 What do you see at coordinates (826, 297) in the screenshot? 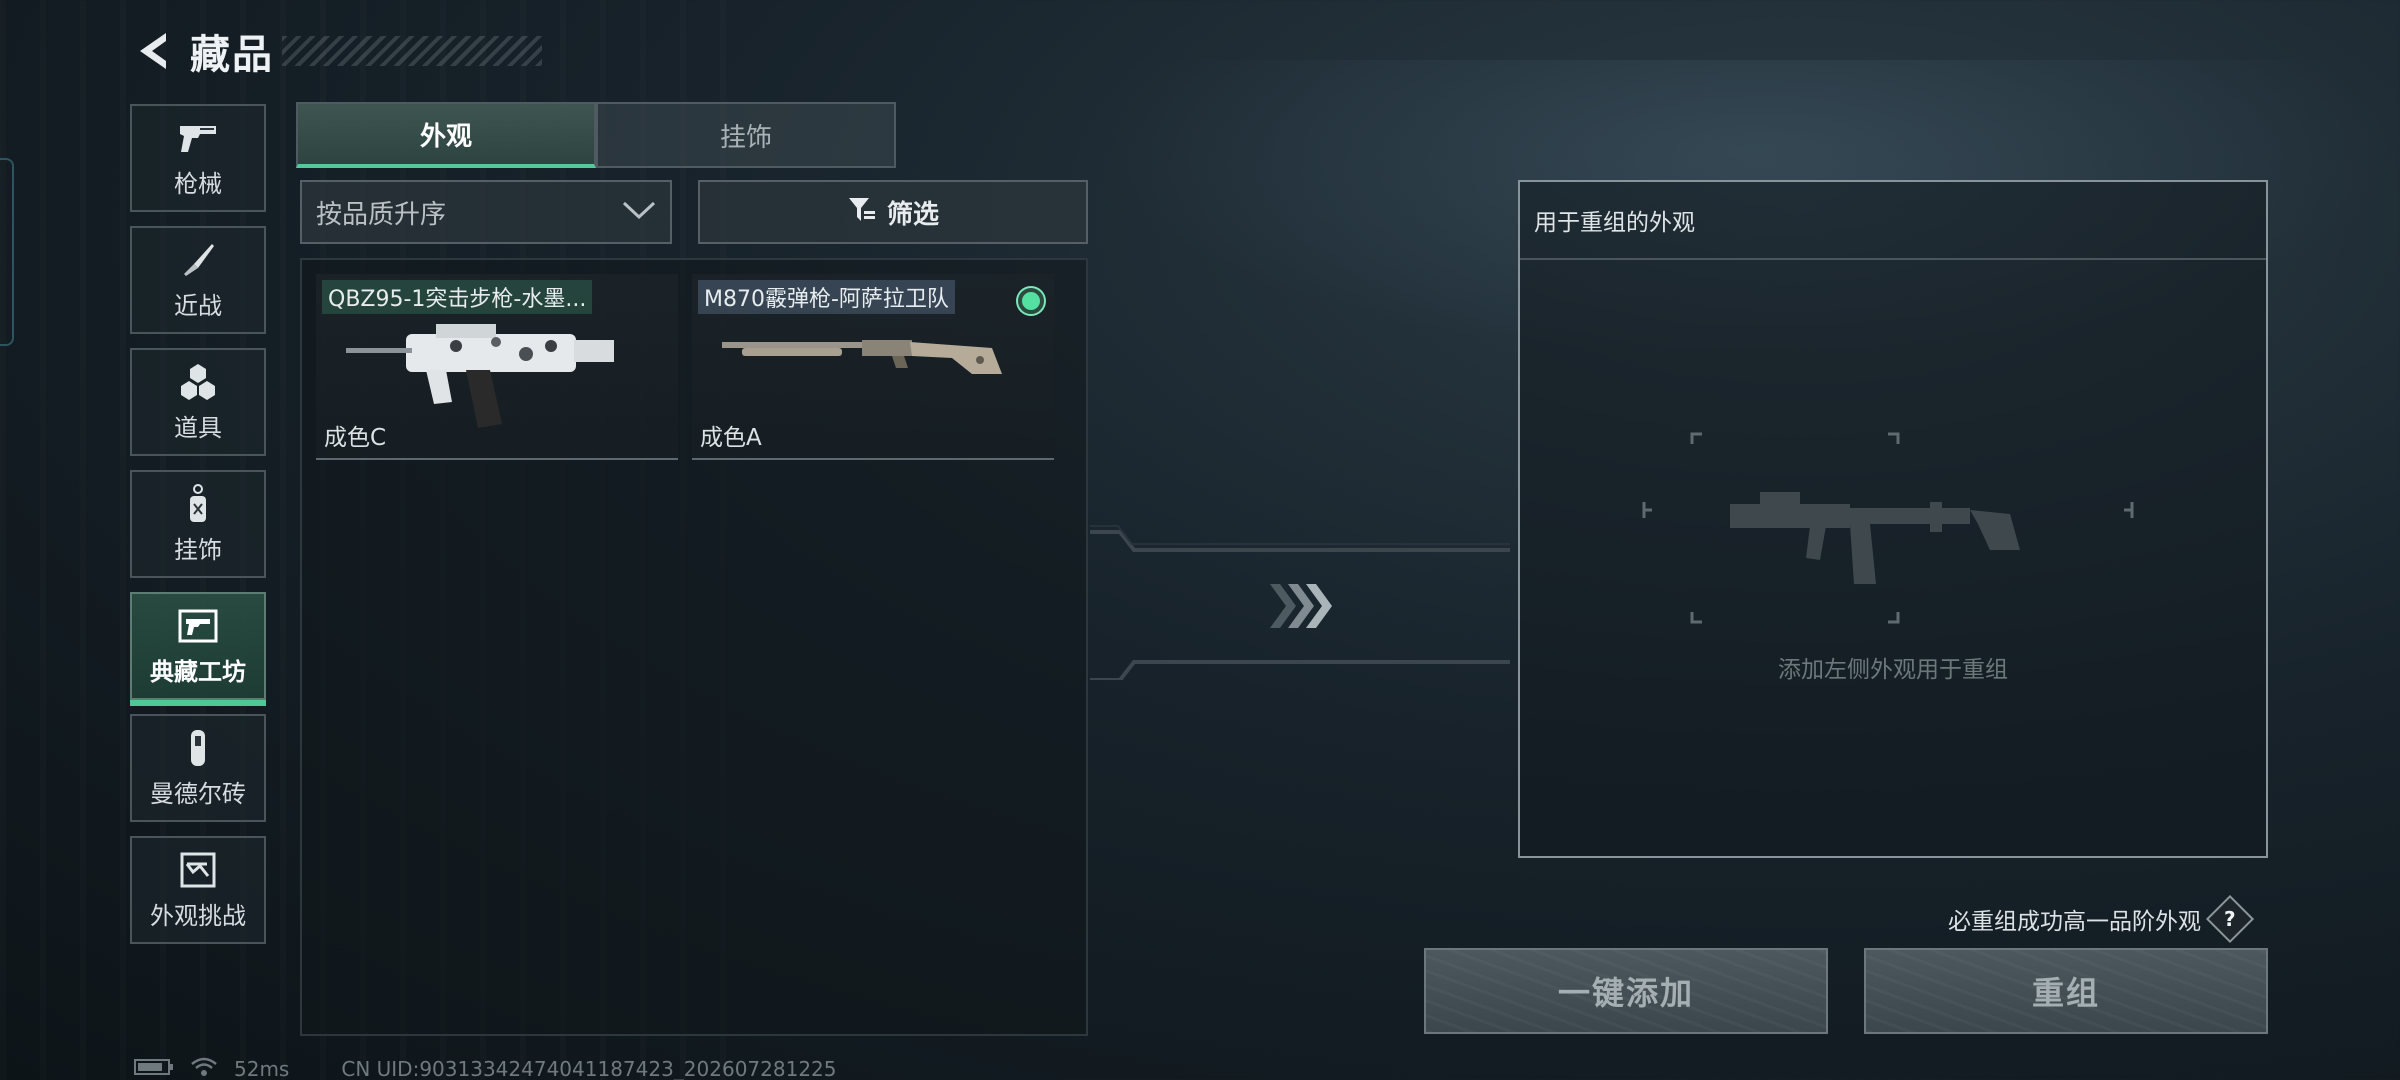
I see `skin-name: M870霰弹枪-阿萨拉卫队` at bounding box center [826, 297].